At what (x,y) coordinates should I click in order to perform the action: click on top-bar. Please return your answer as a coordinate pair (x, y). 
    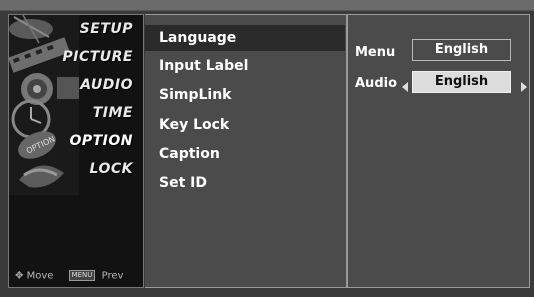
    Looking at the image, I should click on (267, 5).